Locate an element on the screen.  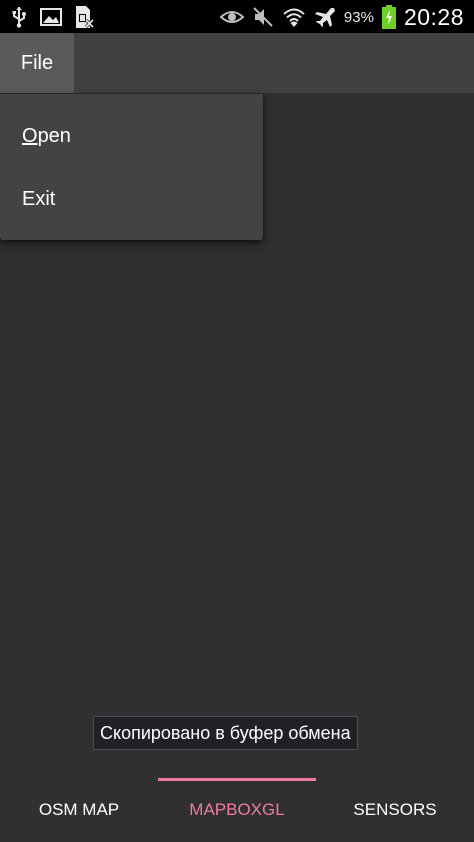
status-bar: 93% 20:28 is located at coordinates (237, 16).